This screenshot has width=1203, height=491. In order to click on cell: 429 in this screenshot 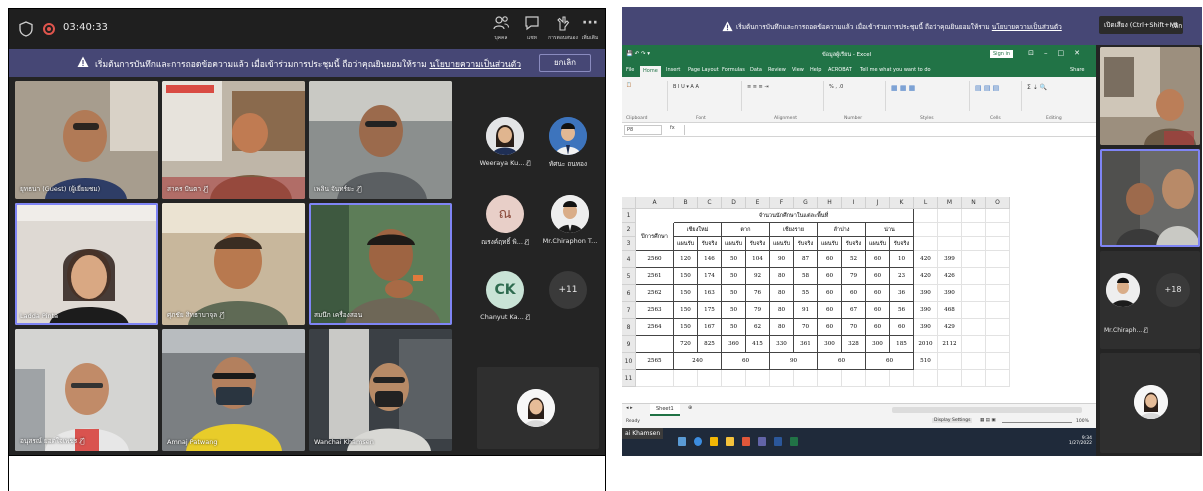, I will do `click(950, 327)`.